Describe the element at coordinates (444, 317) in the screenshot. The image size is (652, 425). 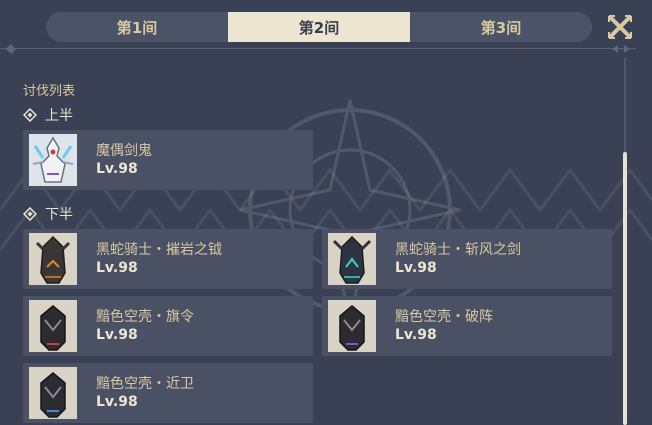
I see `enemy-name: 黯色空壳・破阵` at that location.